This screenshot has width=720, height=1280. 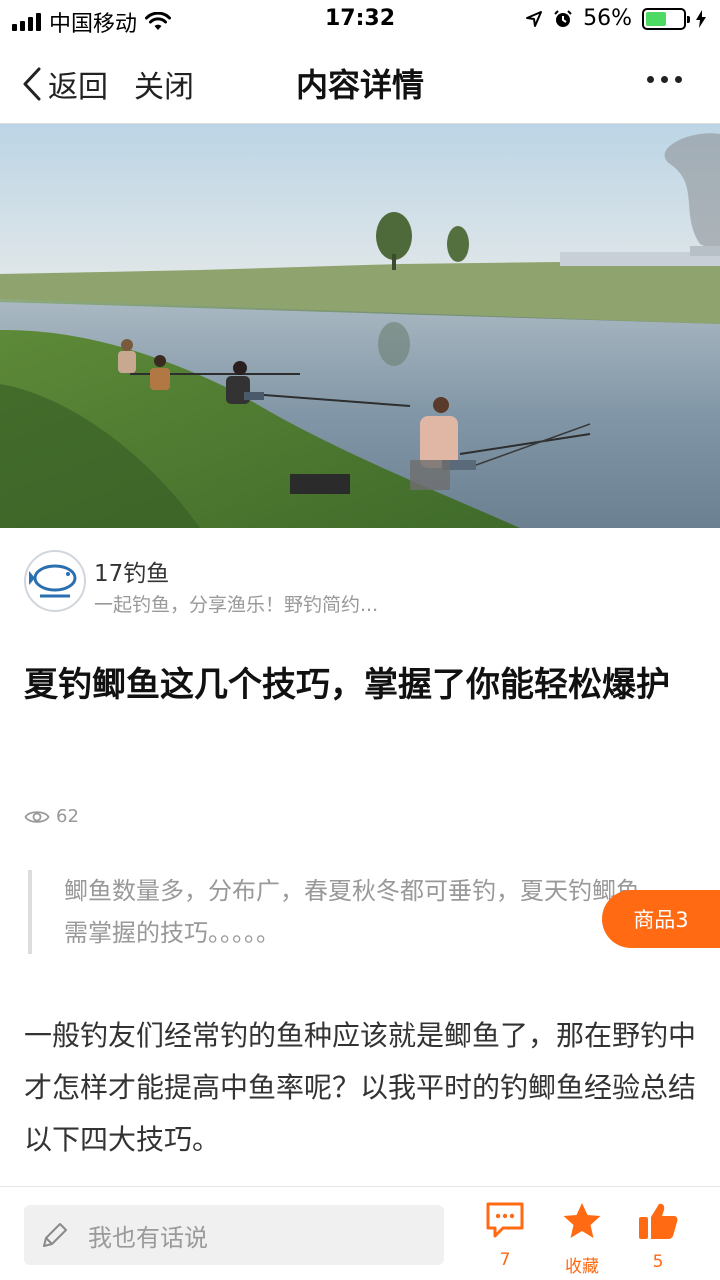 I want to click on charging-icon, so click(x=701, y=18).